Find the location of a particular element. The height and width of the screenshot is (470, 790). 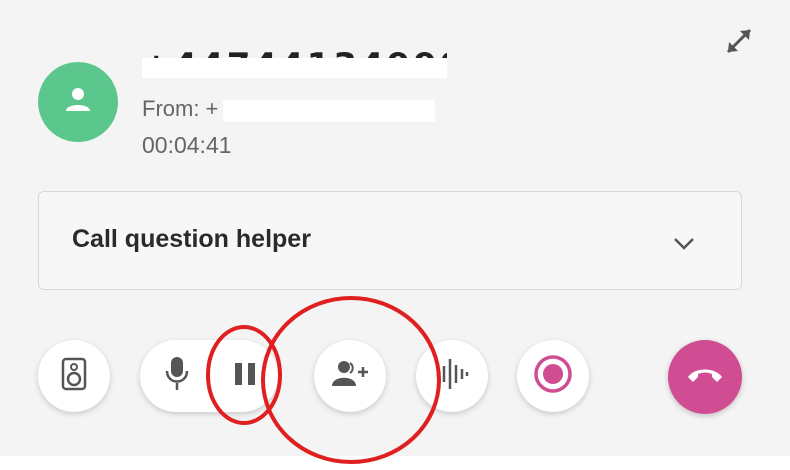

from-number: From: + is located at coordinates (180, 108).